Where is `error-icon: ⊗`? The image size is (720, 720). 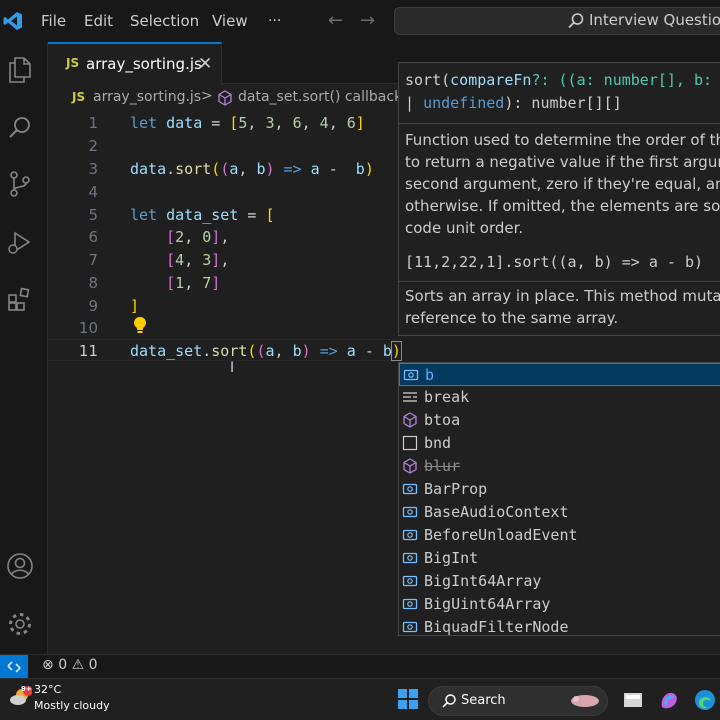 error-icon: ⊗ is located at coordinates (48, 665).